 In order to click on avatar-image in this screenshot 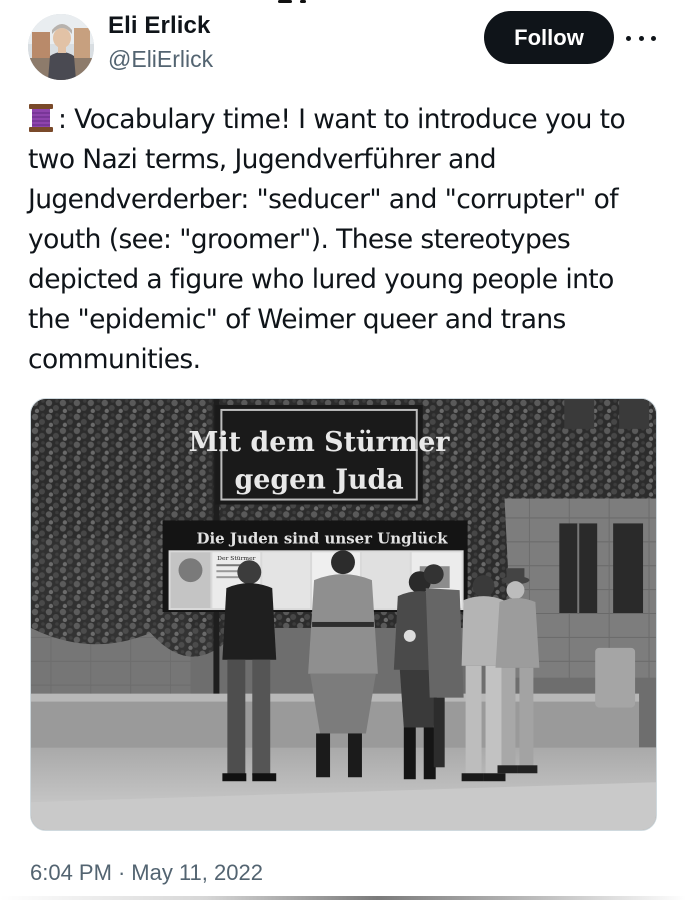, I will do `click(61, 47)`.